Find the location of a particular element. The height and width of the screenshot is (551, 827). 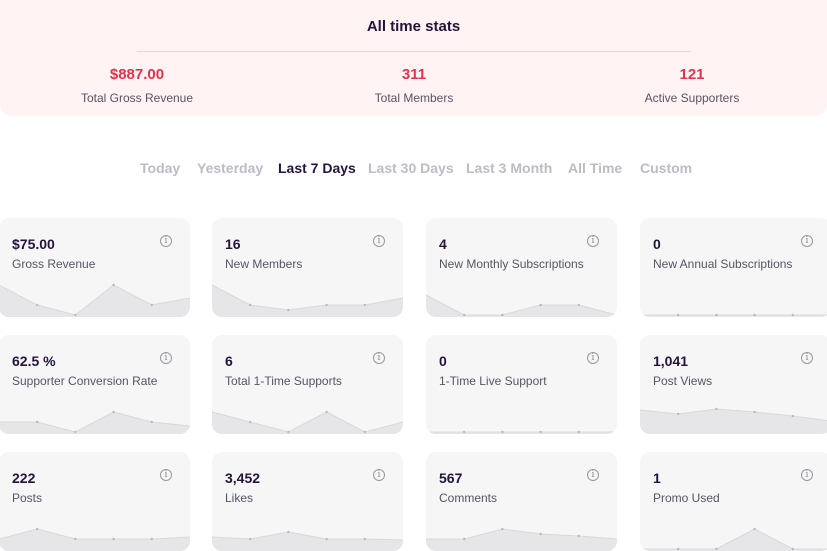

card-label: Comments is located at coordinates (468, 498).